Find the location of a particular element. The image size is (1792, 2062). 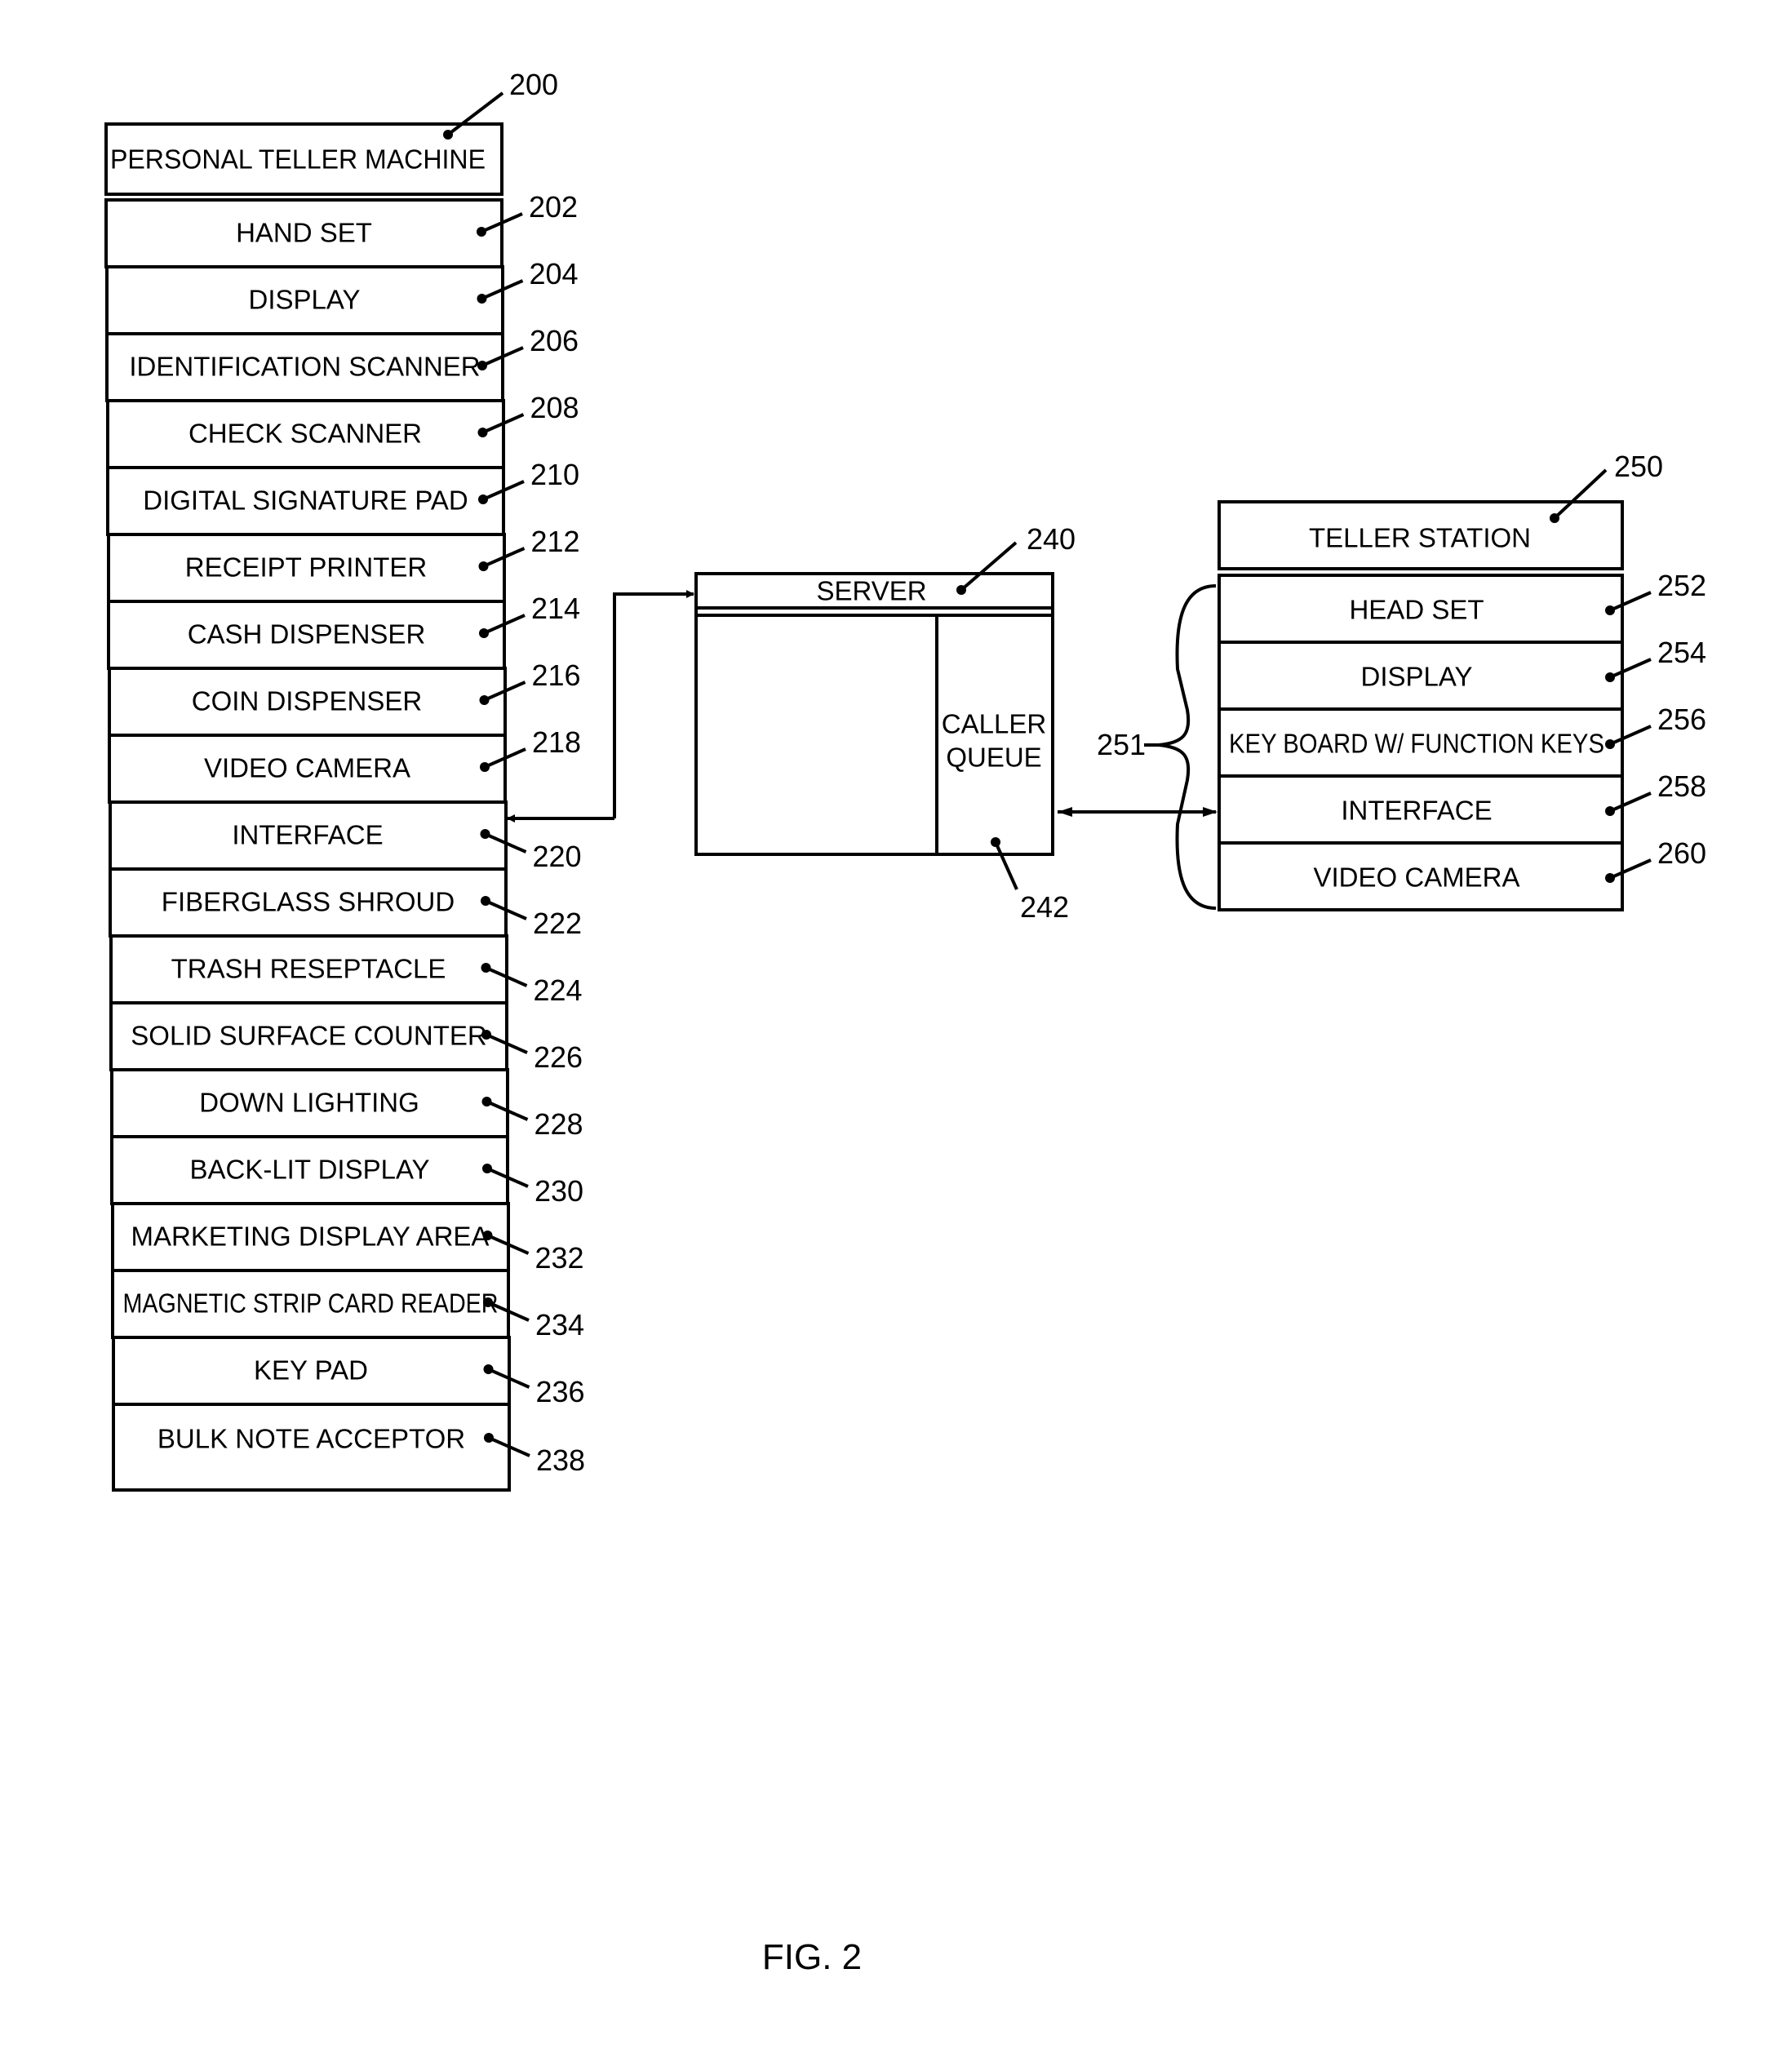

ts-component-row: HEAD SET 252 is located at coordinates (1462, 606).